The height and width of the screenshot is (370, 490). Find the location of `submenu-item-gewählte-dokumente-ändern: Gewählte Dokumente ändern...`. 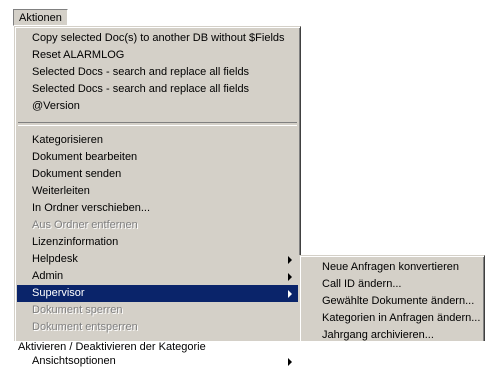

submenu-item-gewählte-dokumente-ändern: Gewählte Dokumente ändern... is located at coordinates (392, 301).